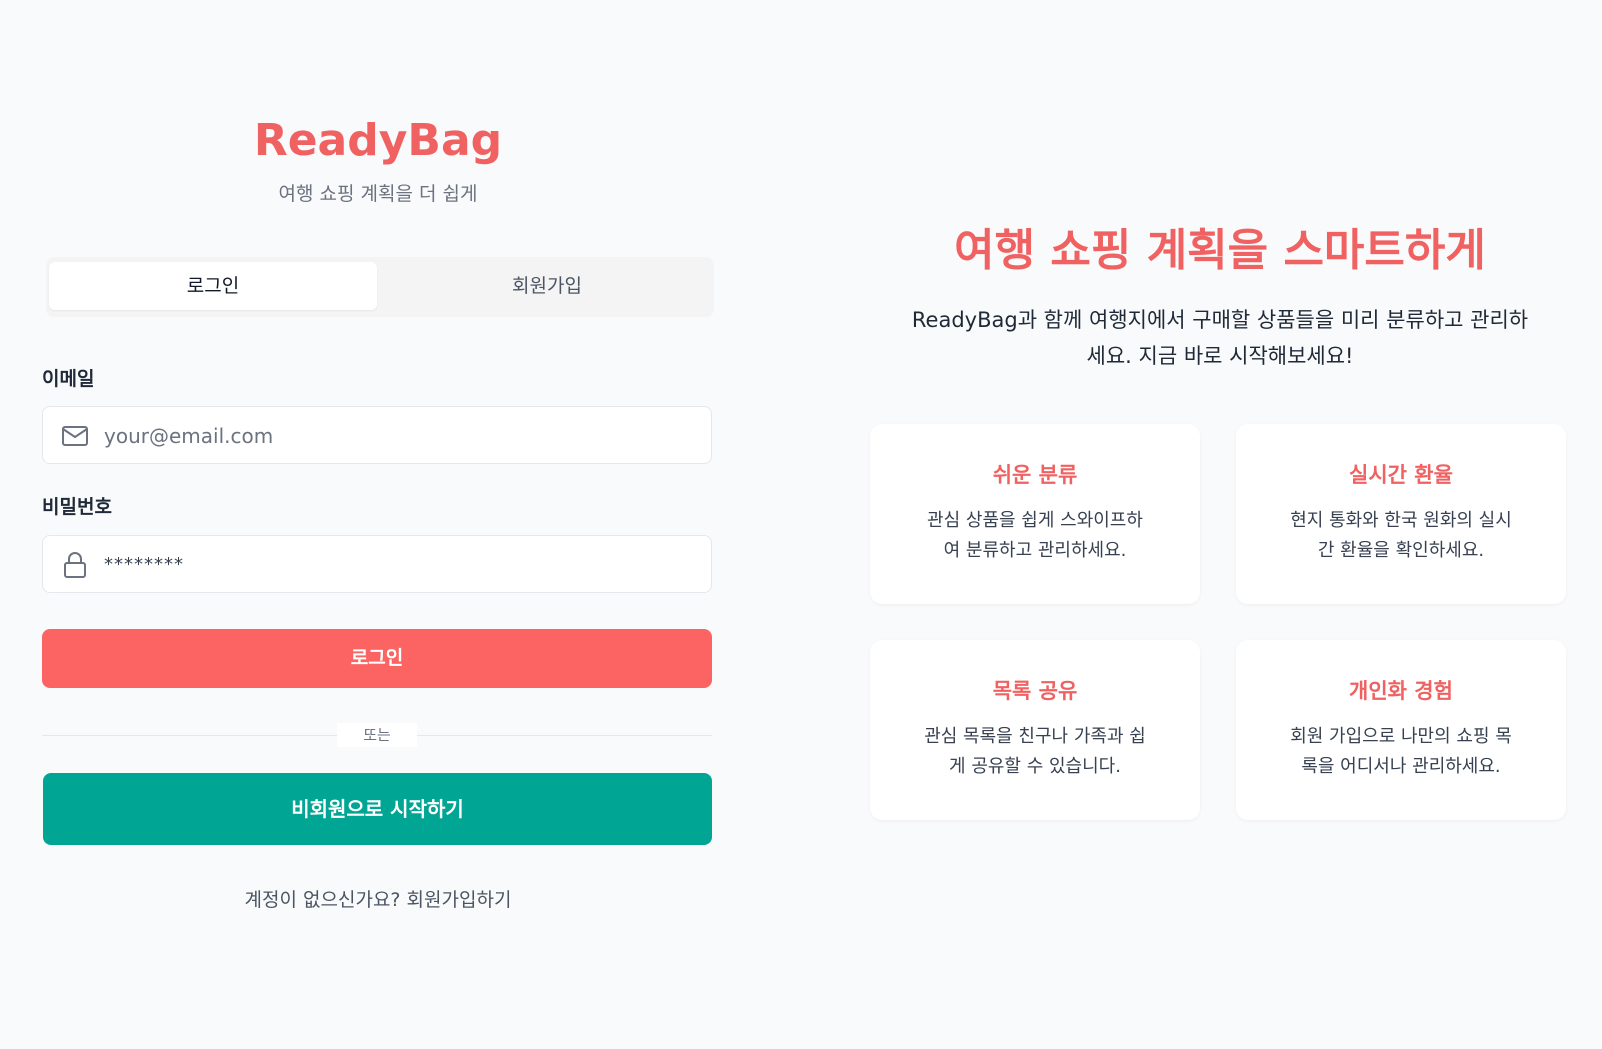 Image resolution: width=1602 pixels, height=1049 pixels. I want to click on tab-login: 로그인, so click(213, 286).